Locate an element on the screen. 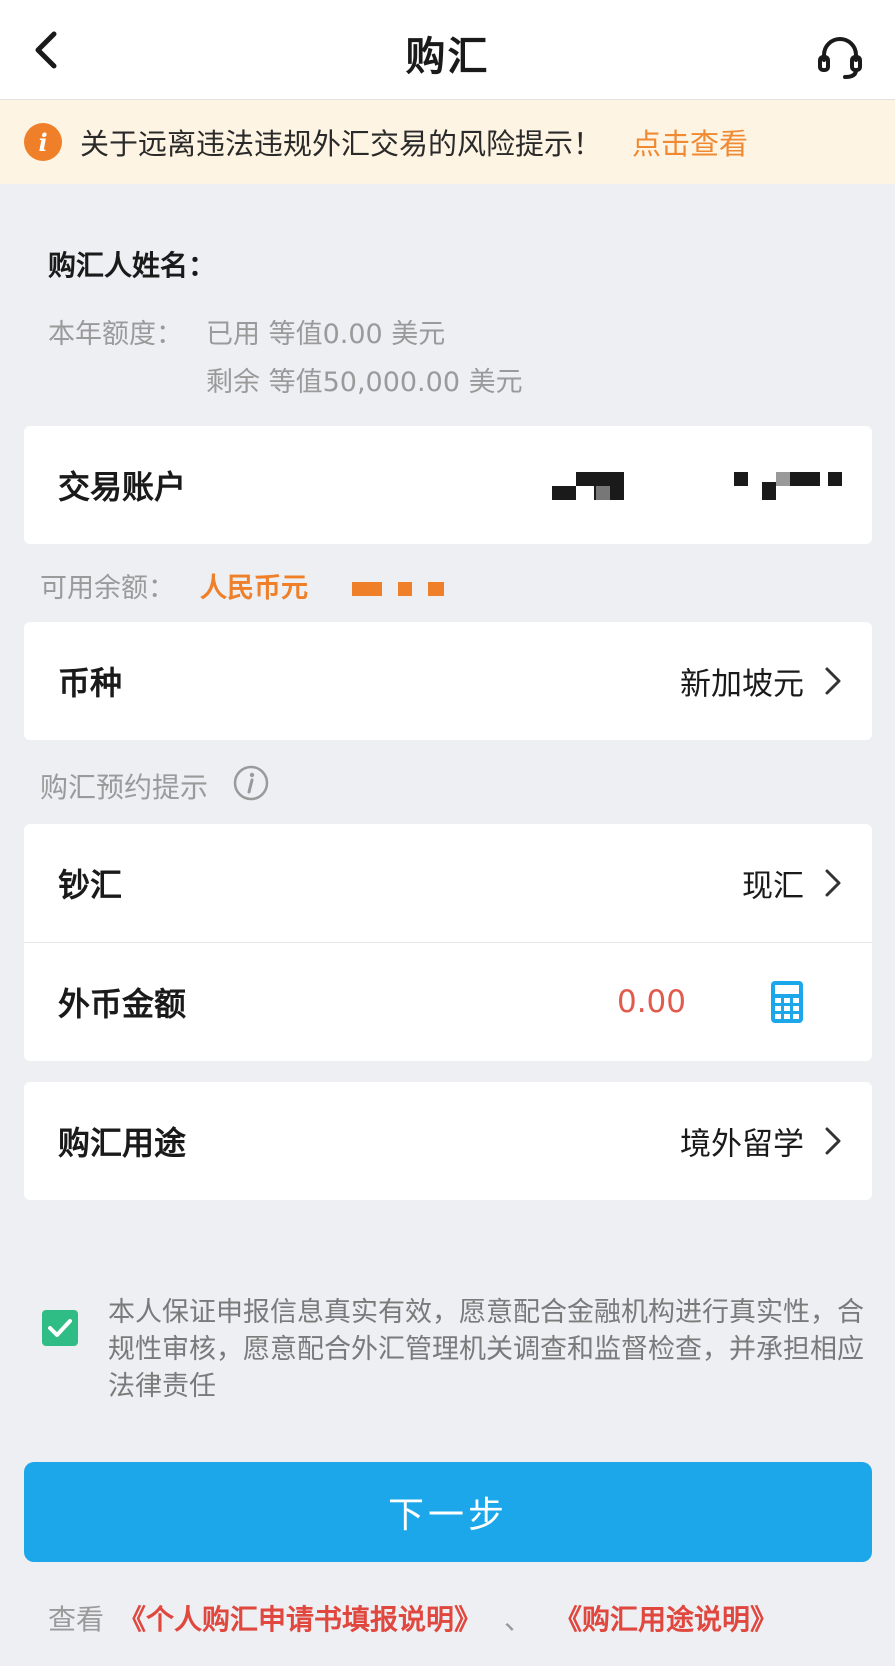 This screenshot has height=1666, width=895. checkmark-icon is located at coordinates (60, 1328).